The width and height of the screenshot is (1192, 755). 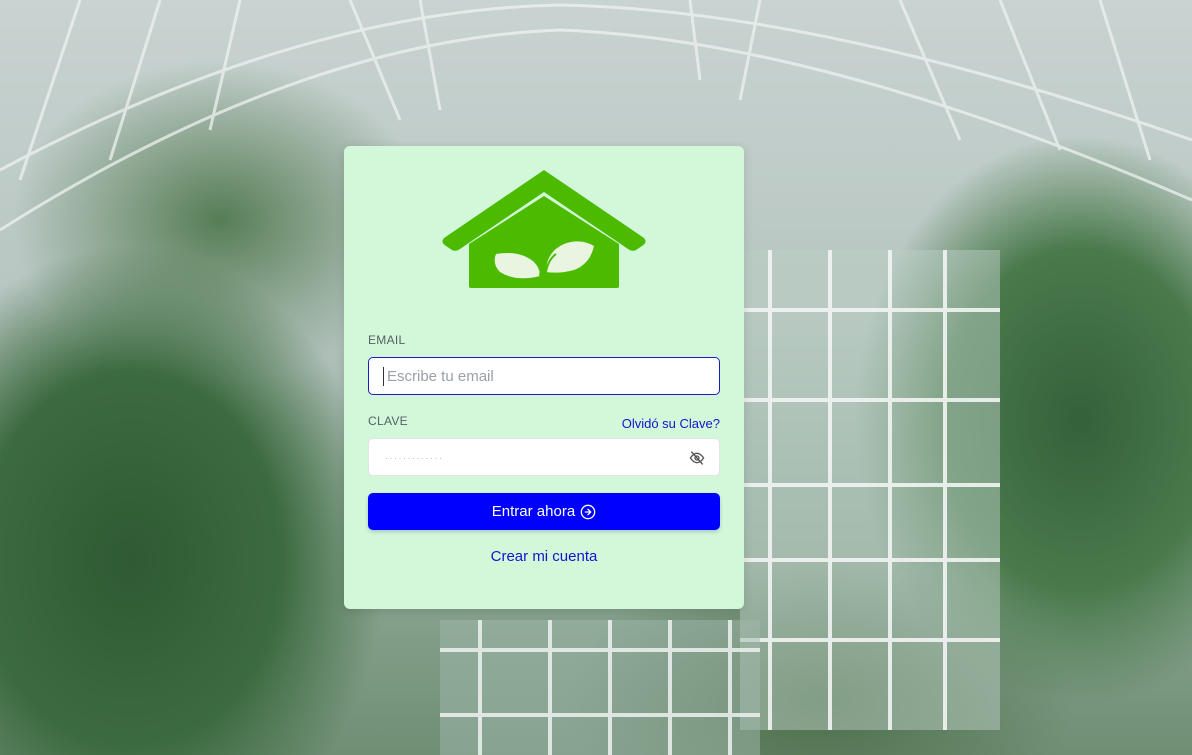 What do you see at coordinates (414, 458) in the screenshot?
I see `password-mask: ·············` at bounding box center [414, 458].